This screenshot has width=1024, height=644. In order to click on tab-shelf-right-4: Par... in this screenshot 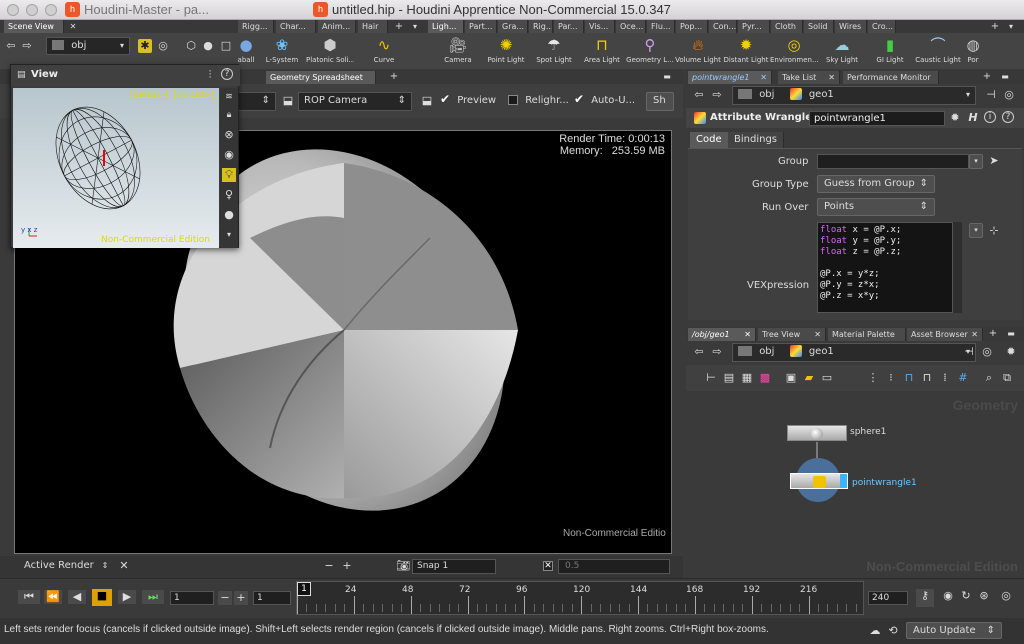, I will do `click(569, 26)`.